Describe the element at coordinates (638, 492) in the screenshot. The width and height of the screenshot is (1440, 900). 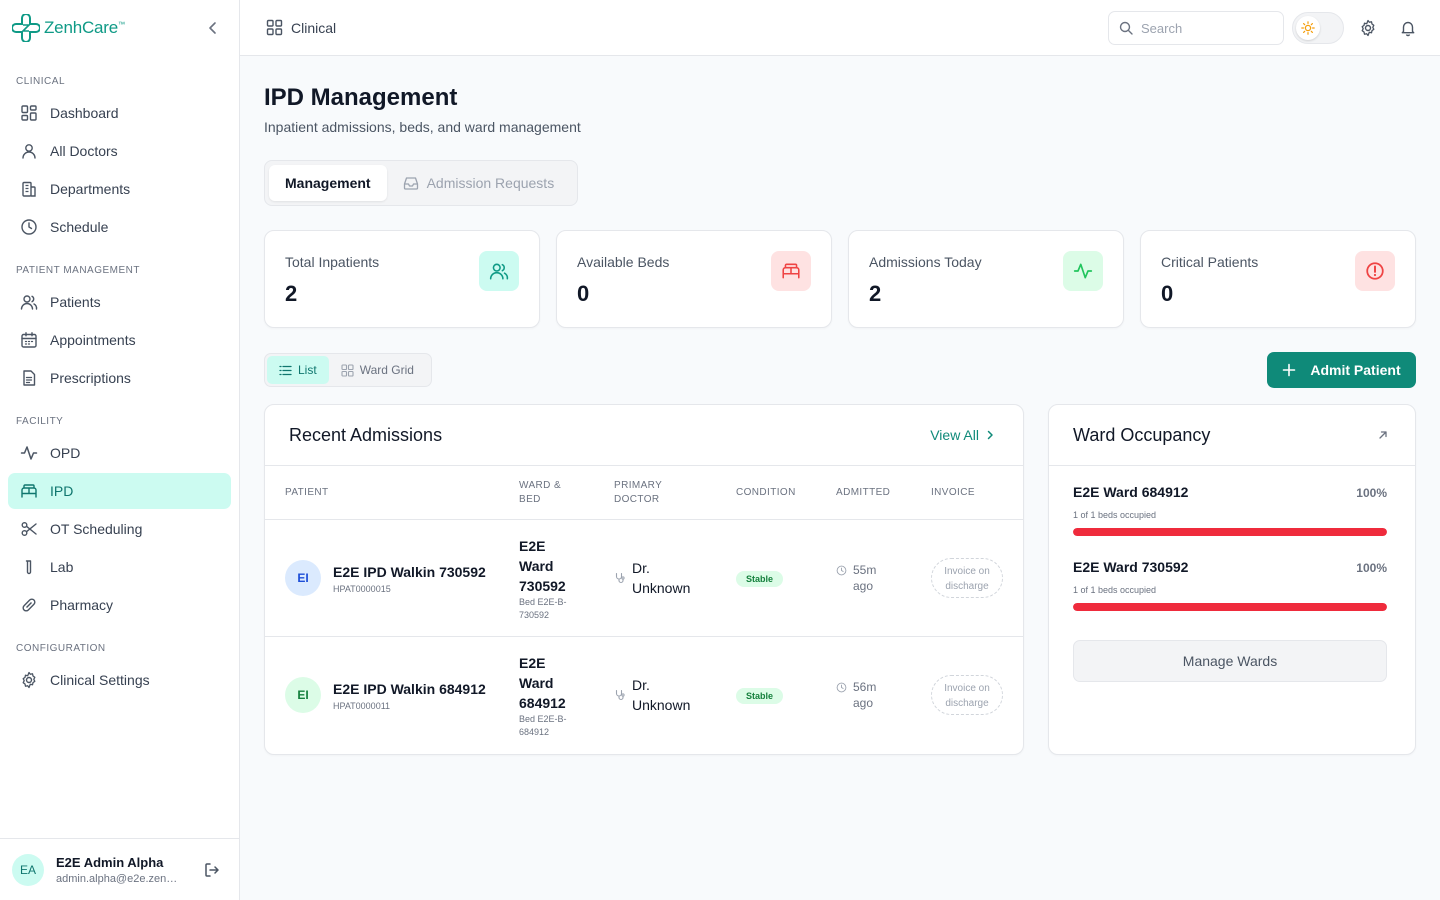
I see `col-primary-doctor: PRIMARY DOCTOR` at that location.